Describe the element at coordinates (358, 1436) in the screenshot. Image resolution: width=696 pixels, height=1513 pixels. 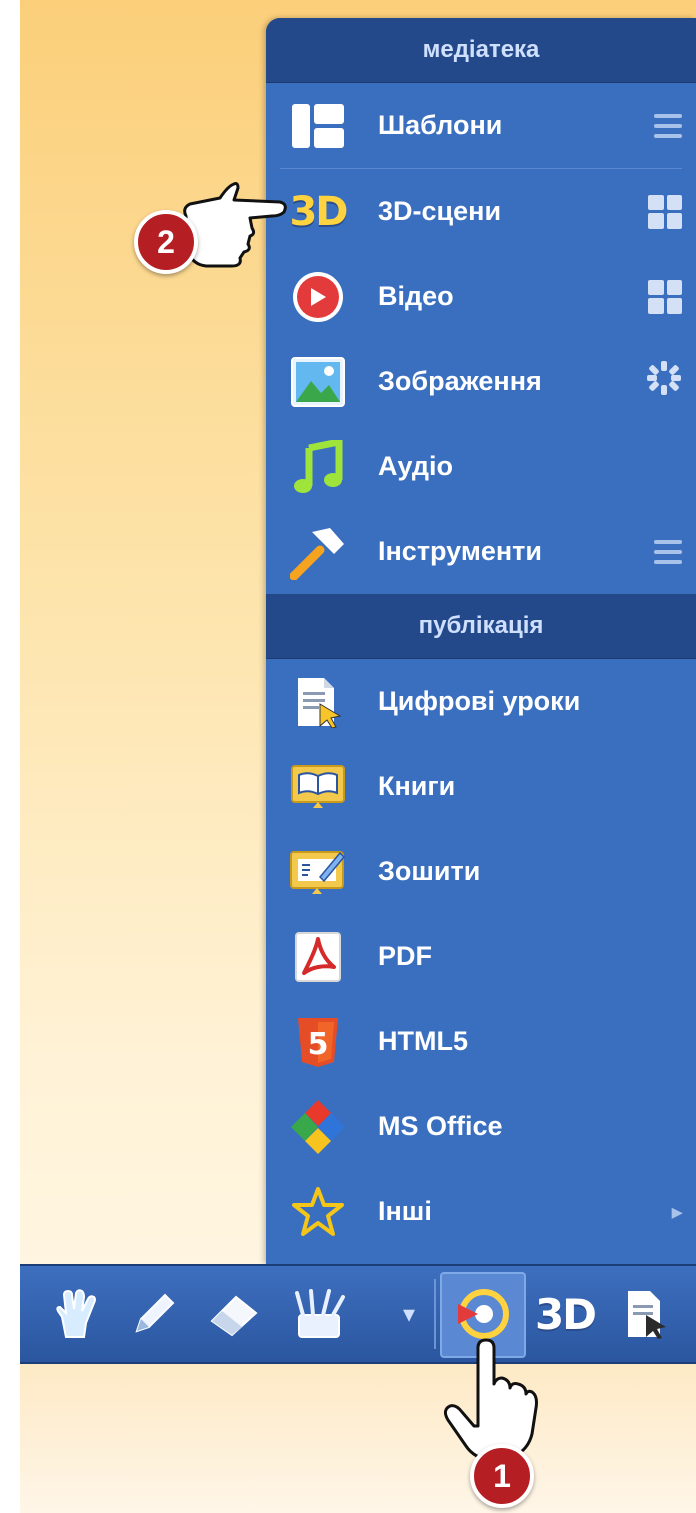
I see `desktop-background-bottom` at that location.